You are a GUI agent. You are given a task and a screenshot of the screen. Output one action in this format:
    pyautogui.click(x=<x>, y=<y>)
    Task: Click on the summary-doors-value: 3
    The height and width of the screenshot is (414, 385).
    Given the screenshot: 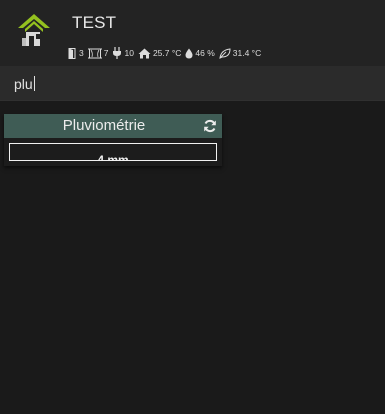 What is the action you would take?
    pyautogui.click(x=81, y=53)
    